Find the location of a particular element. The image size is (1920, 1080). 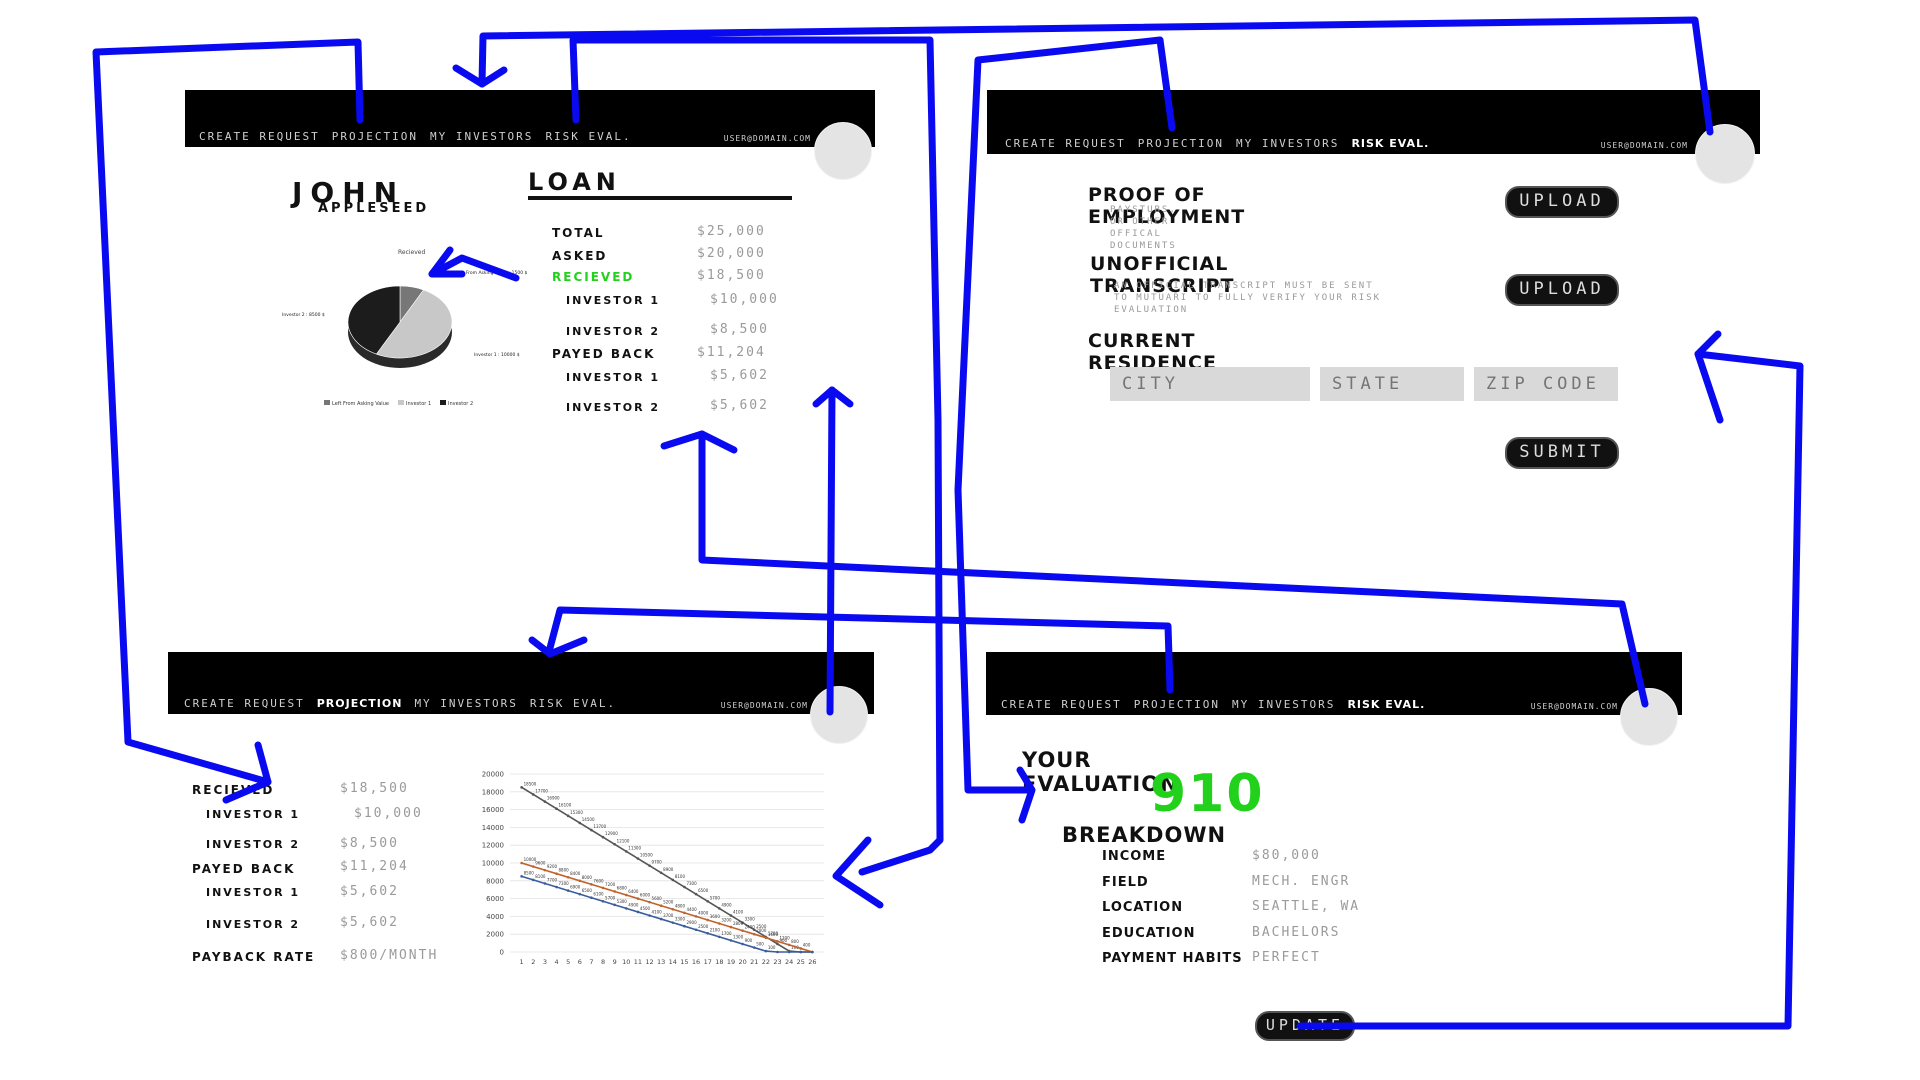

data-label: 5700 is located at coordinates (715, 897).